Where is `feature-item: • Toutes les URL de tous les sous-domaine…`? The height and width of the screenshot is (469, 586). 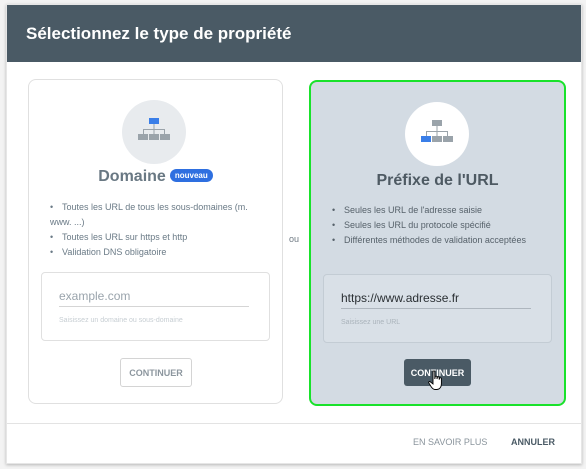 feature-item: • Toutes les URL de tous les sous-domaine… is located at coordinates (149, 214).